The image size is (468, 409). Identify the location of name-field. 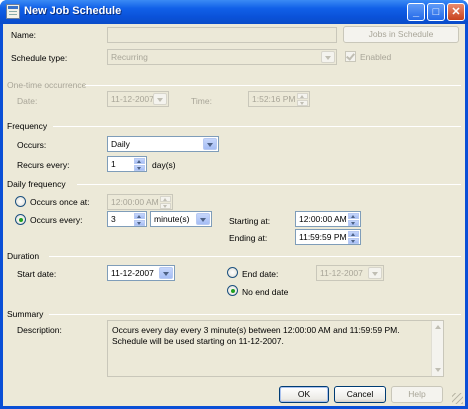
(222, 35).